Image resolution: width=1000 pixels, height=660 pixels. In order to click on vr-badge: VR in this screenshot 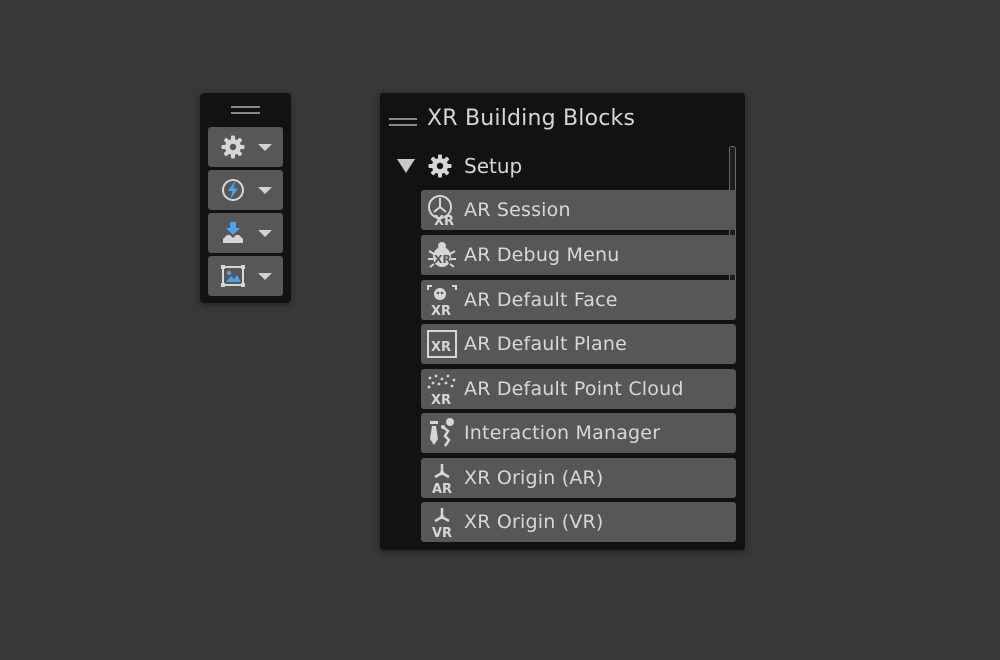, I will do `click(442, 532)`.